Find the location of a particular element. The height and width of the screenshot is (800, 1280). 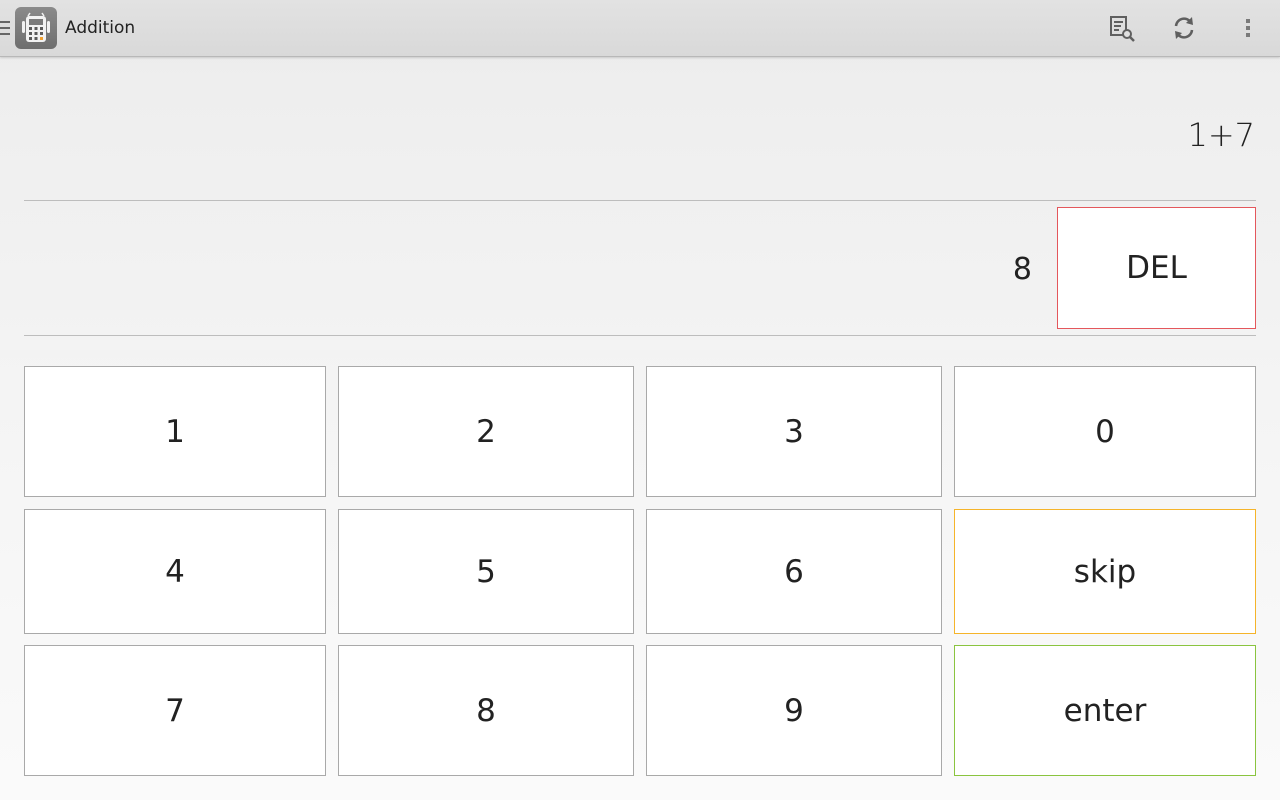

key-0-button: 0 is located at coordinates (1105, 431).